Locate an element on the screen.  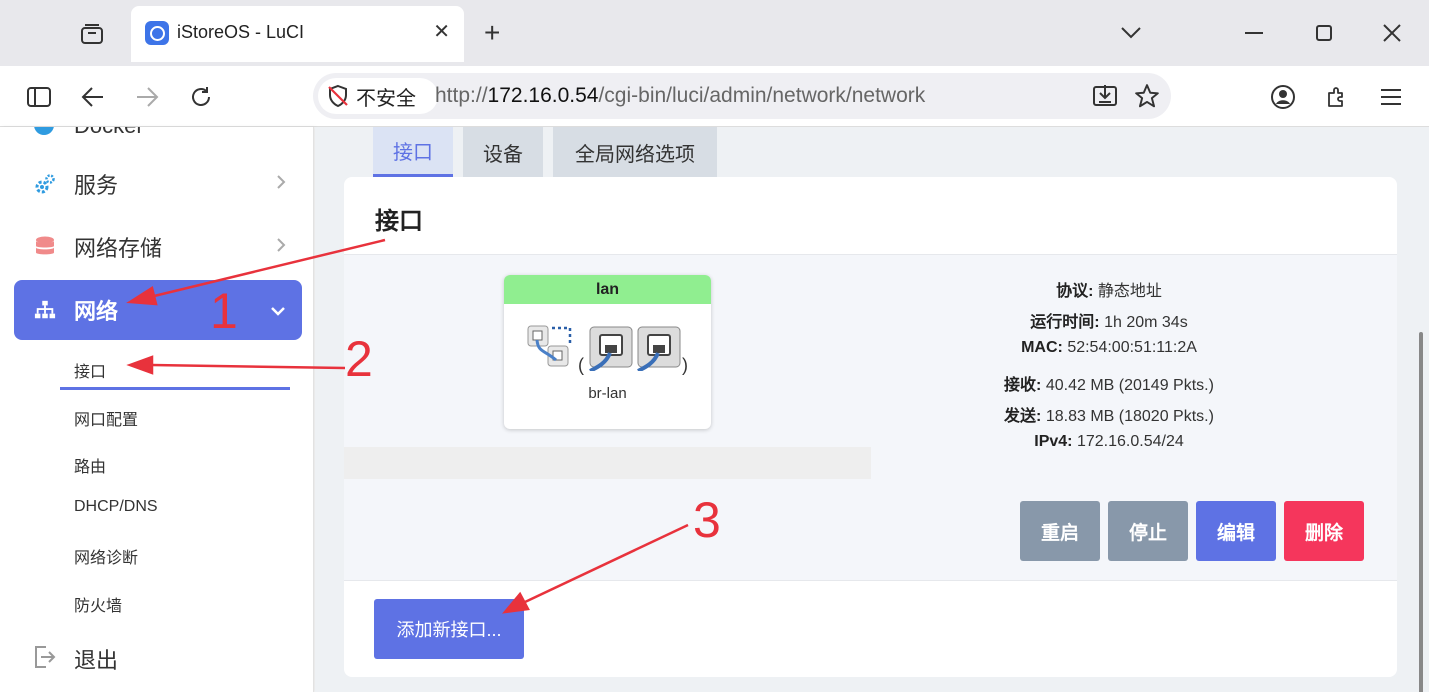
forward-icon is located at coordinates (147, 97).